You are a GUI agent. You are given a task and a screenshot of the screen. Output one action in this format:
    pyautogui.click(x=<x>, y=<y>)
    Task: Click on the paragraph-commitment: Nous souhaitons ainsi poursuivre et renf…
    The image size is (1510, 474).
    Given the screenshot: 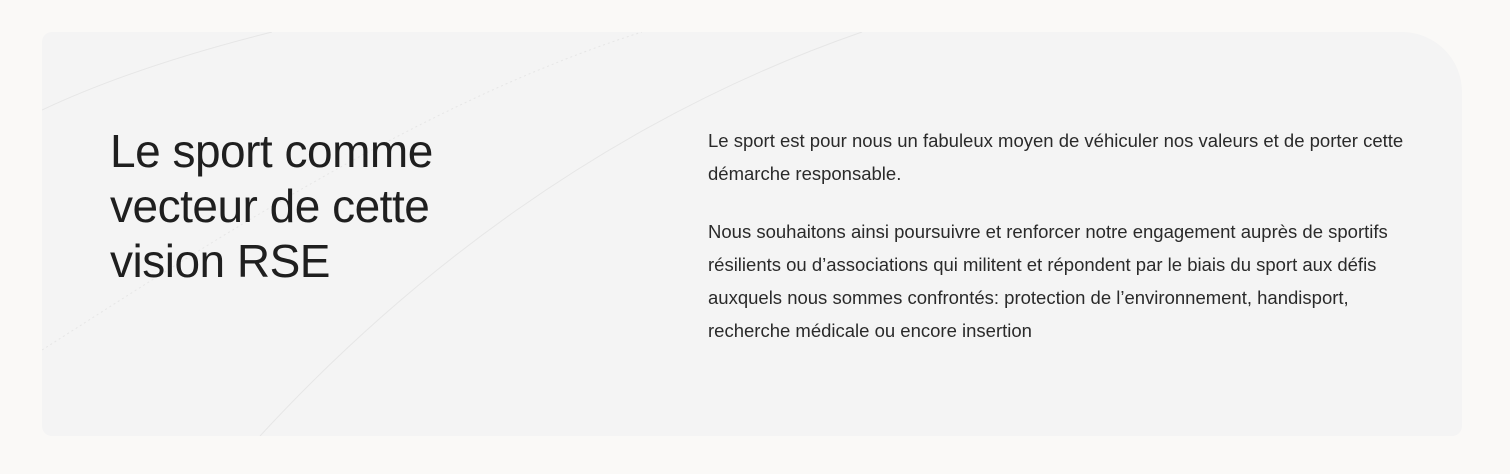 What is the action you would take?
    pyautogui.click(x=1048, y=281)
    